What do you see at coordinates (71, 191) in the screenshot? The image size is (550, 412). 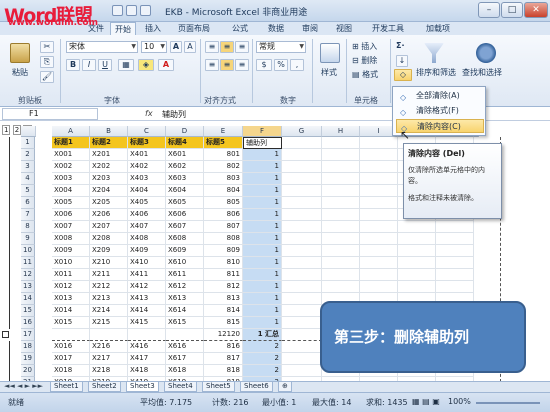 I see `cell: X004` at bounding box center [71, 191].